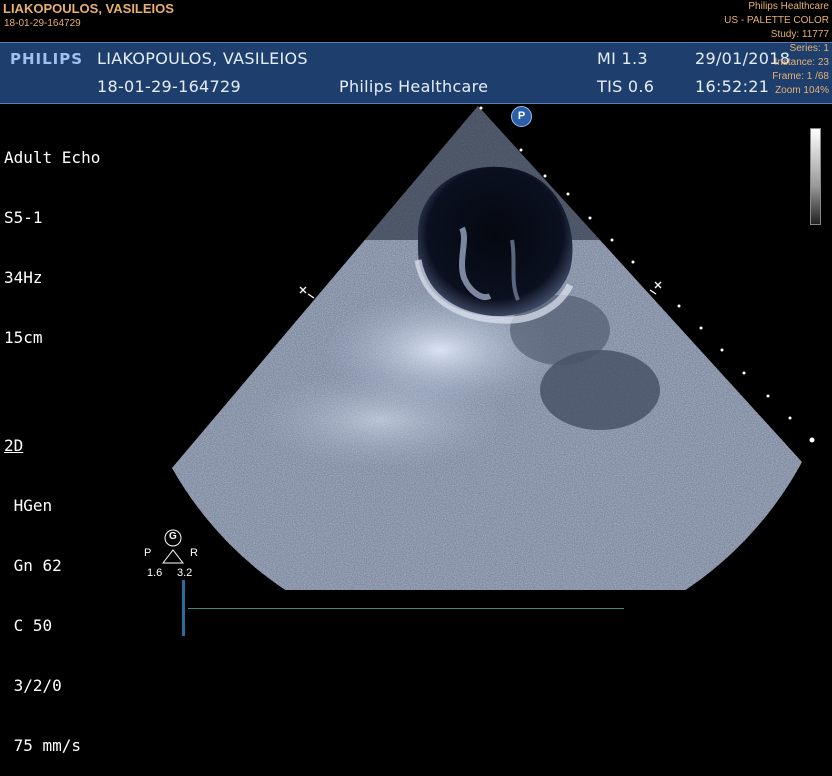 Image resolution: width=832 pixels, height=776 pixels. What do you see at coordinates (183, 608) in the screenshot?
I see `depth-scale-bar` at bounding box center [183, 608].